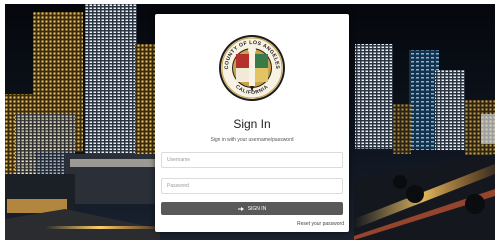 This screenshot has width=501, height=243. I want to click on sign-in-title: Sign In, so click(252, 124).